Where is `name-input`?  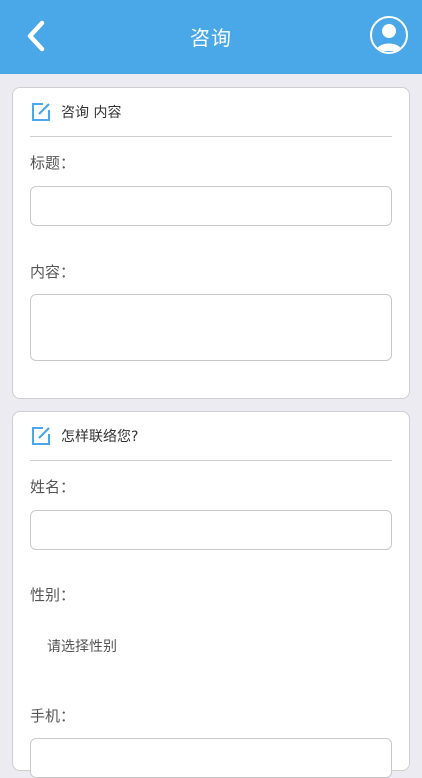
name-input is located at coordinates (211, 530).